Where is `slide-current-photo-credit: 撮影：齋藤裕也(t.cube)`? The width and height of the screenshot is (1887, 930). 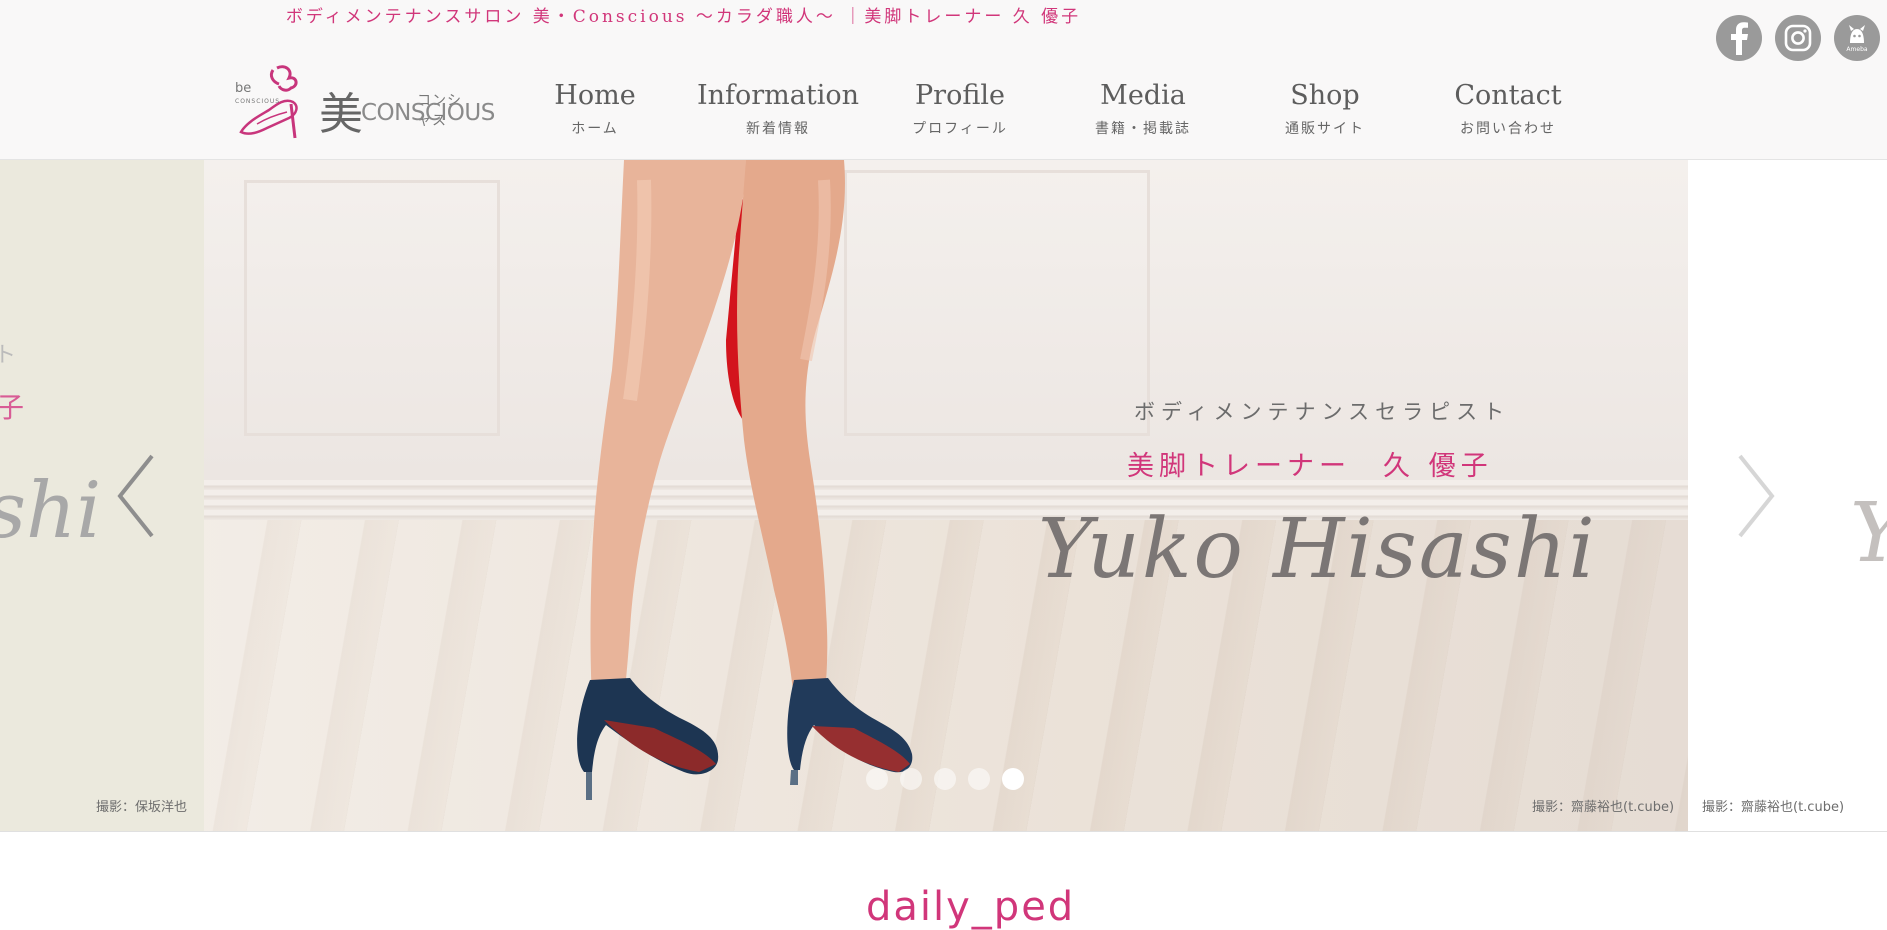
slide-current-photo-credit: 撮影：齋藤裕也(t.cube) is located at coordinates (1603, 807).